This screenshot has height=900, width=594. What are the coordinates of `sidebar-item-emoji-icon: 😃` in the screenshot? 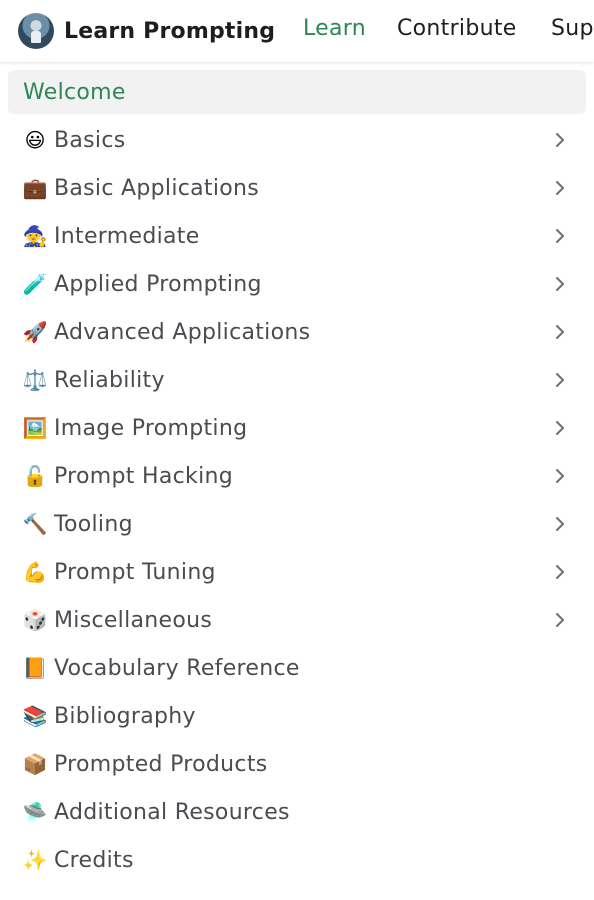 It's located at (35, 140).